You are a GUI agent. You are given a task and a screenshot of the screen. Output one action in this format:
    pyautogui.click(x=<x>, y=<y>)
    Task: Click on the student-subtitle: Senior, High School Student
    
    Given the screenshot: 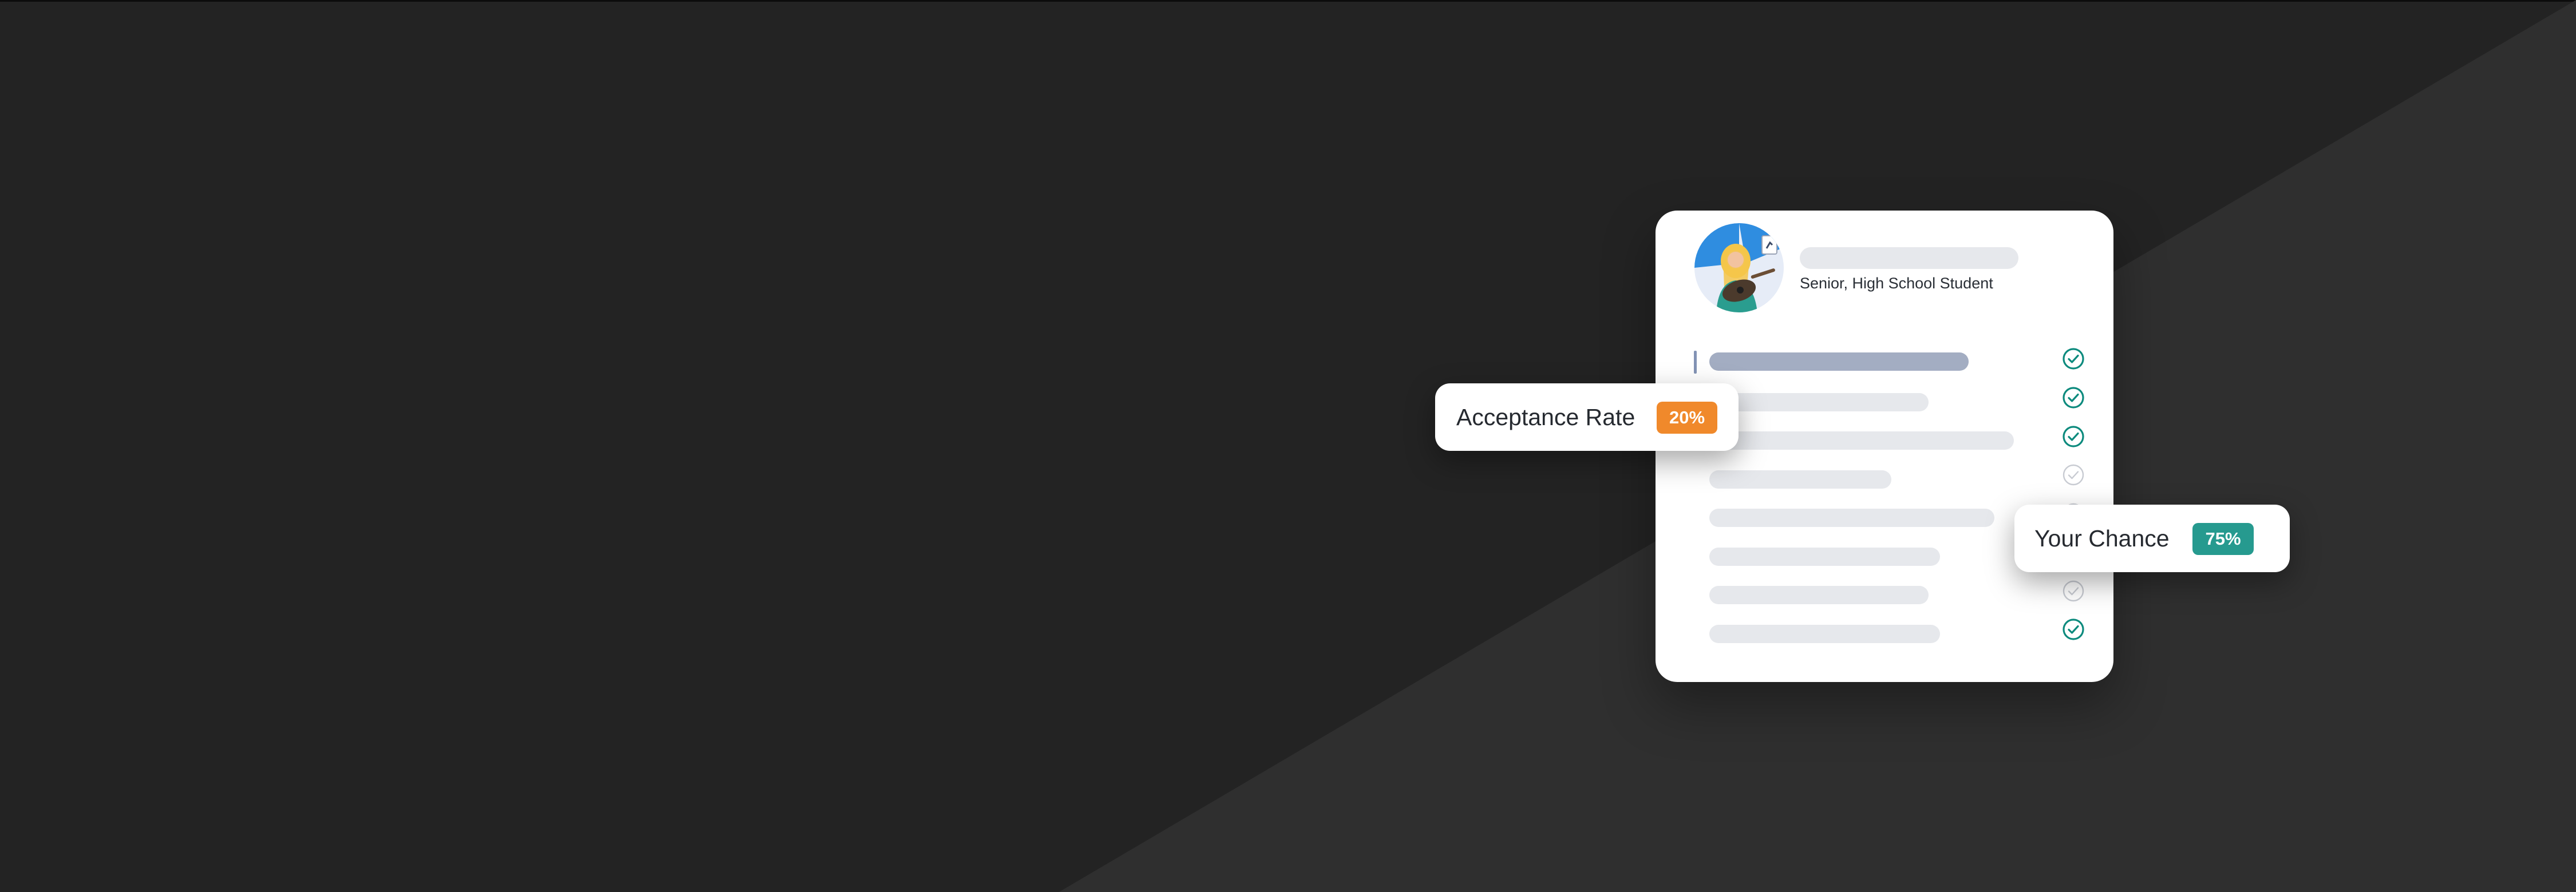 What is the action you would take?
    pyautogui.click(x=1896, y=283)
    